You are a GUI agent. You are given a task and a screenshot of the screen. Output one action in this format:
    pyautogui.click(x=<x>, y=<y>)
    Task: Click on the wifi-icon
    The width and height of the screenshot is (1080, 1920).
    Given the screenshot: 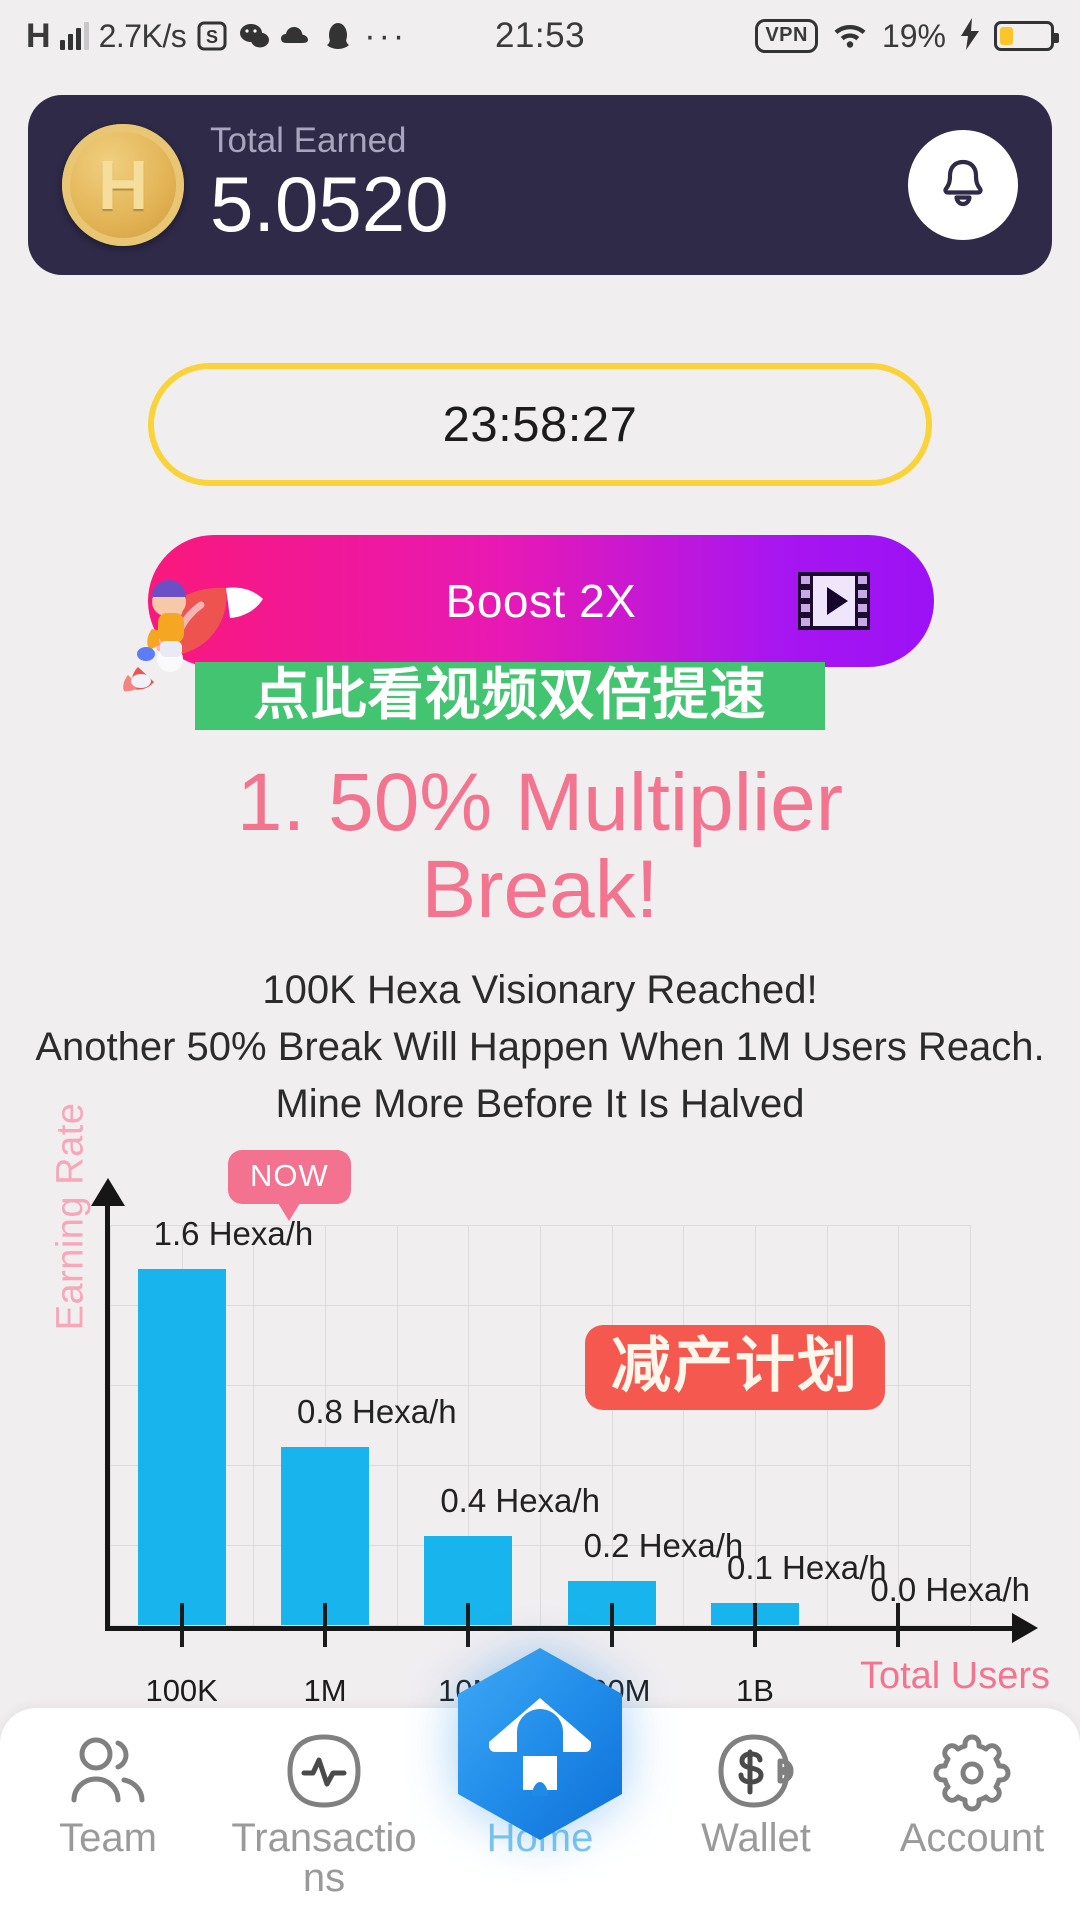 What is the action you would take?
    pyautogui.click(x=850, y=36)
    